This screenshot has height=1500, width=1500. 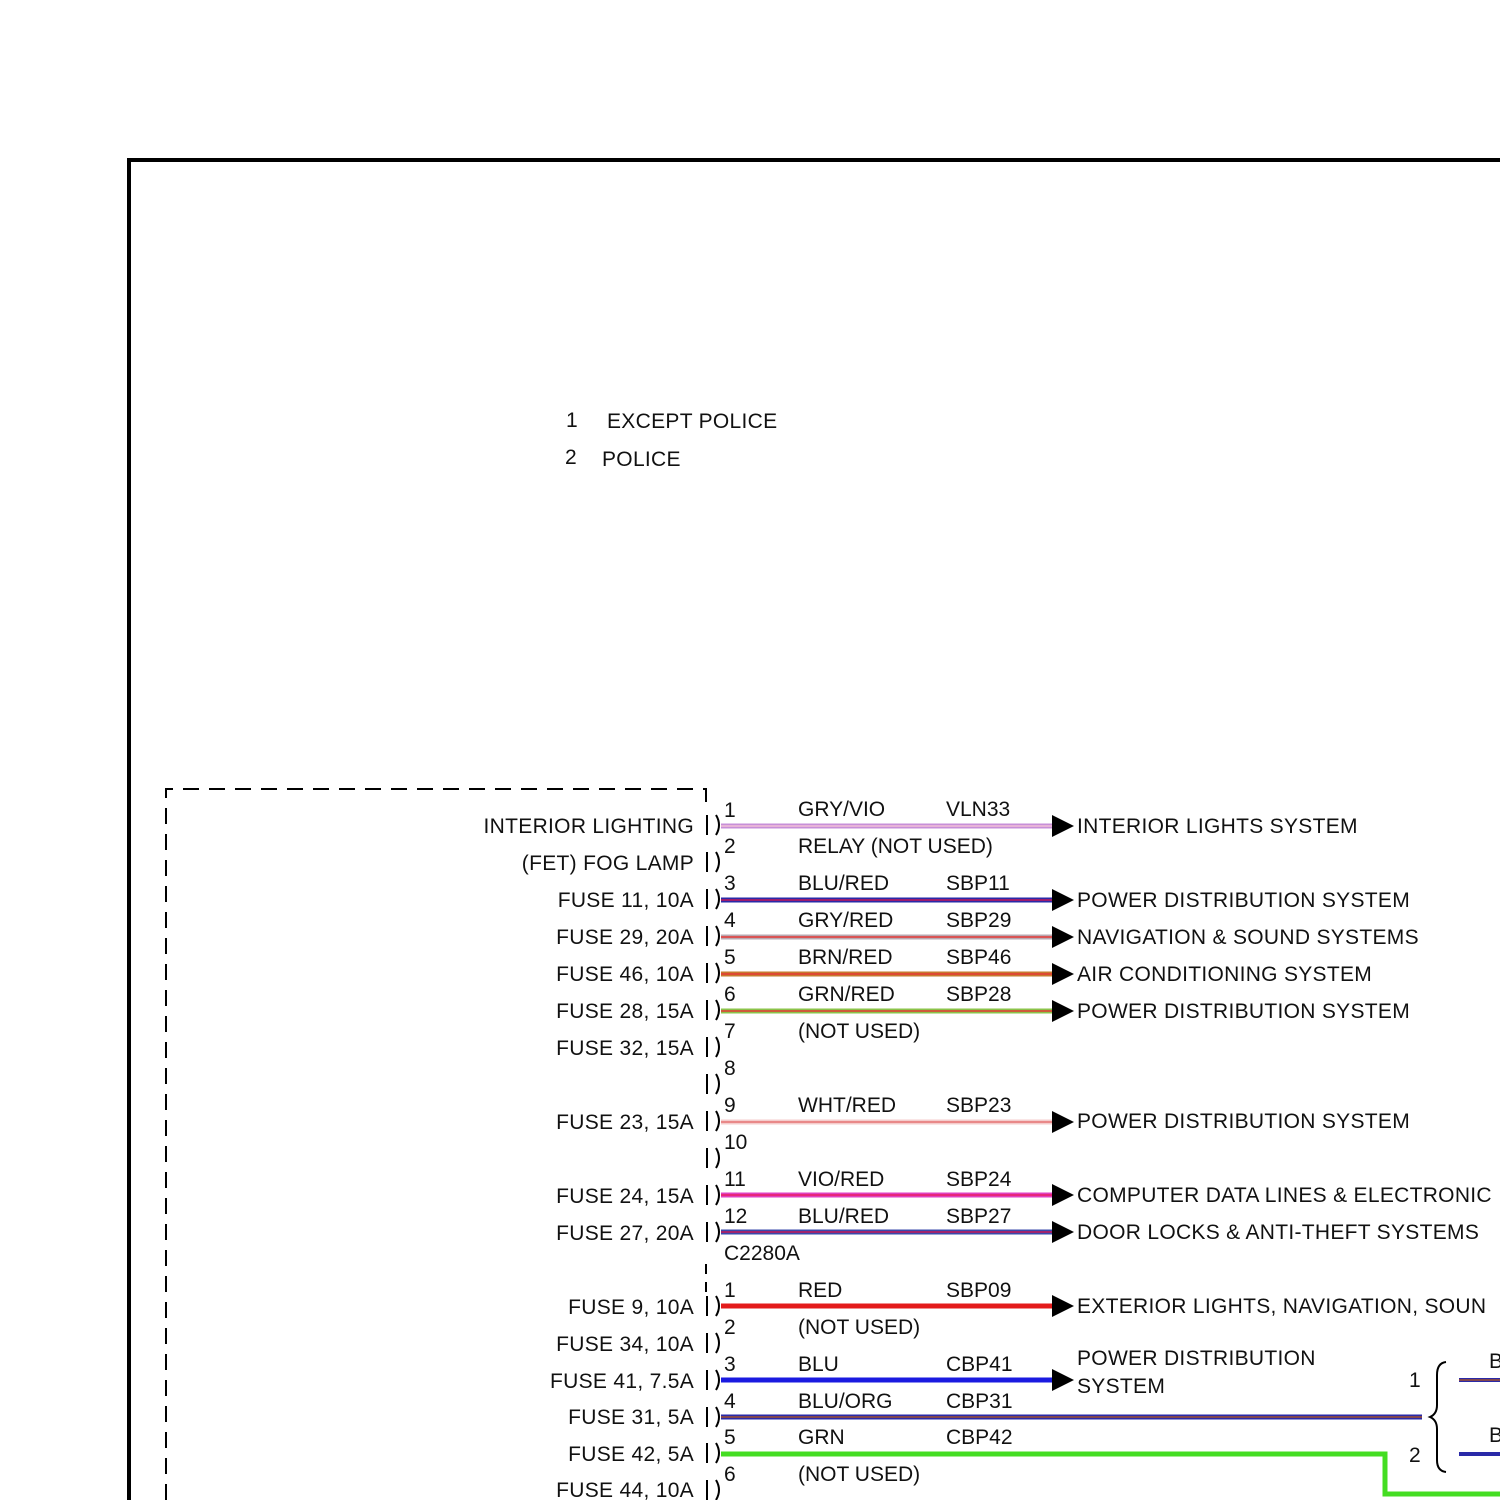 What do you see at coordinates (820, 1290) in the screenshot?
I see `wire-color-code: RED` at bounding box center [820, 1290].